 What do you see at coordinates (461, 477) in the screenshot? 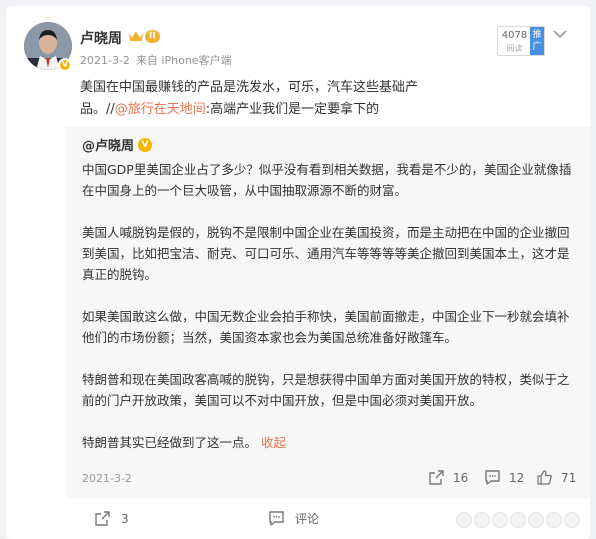
I see `repost-share-count: 16` at bounding box center [461, 477].